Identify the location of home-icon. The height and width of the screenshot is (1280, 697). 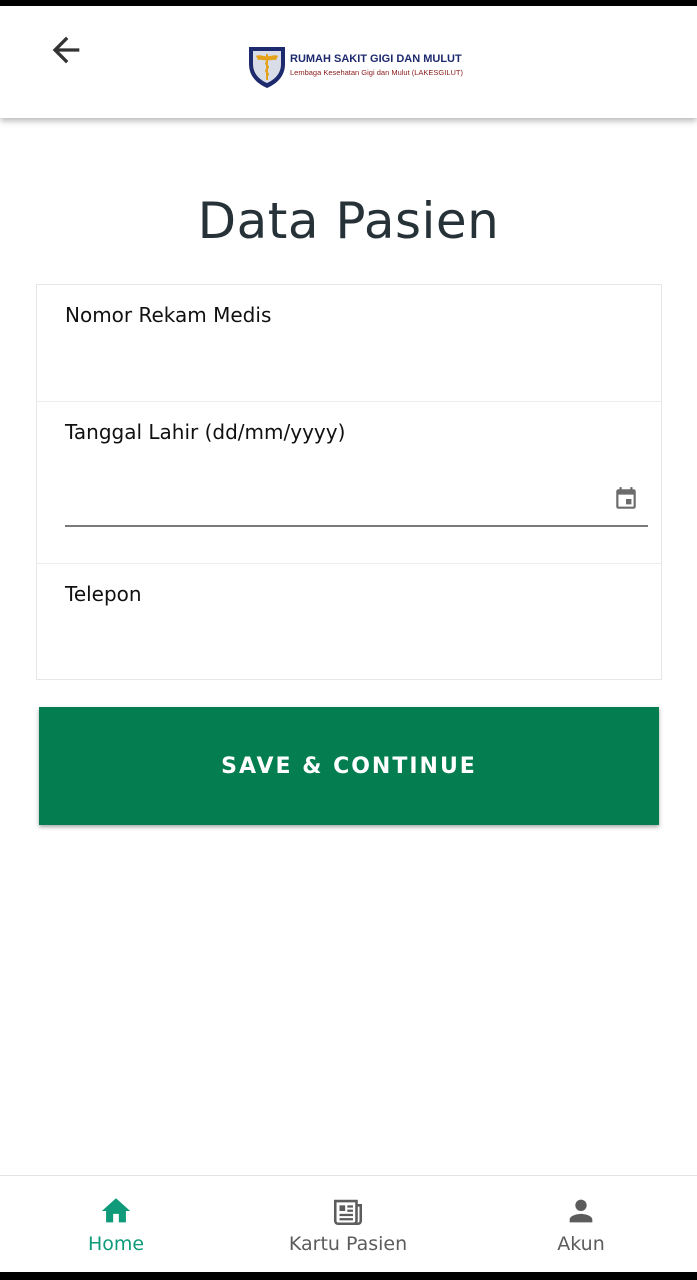
(116, 1210).